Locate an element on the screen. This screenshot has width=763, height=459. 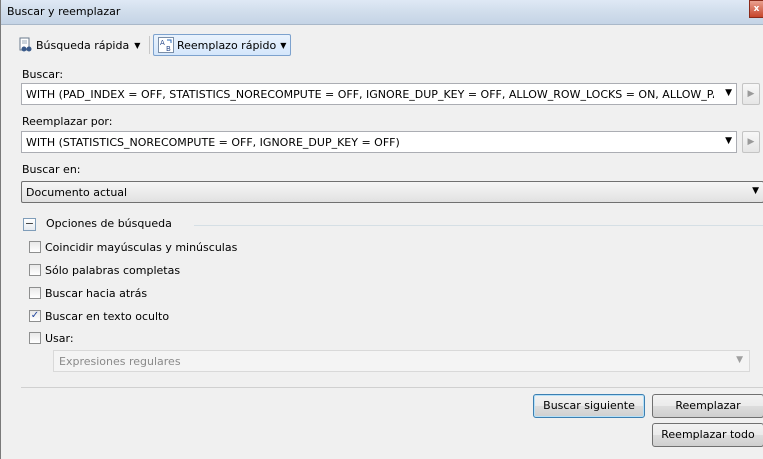
whole-word-checkbox: Sólo palabras completas is located at coordinates (104, 270).